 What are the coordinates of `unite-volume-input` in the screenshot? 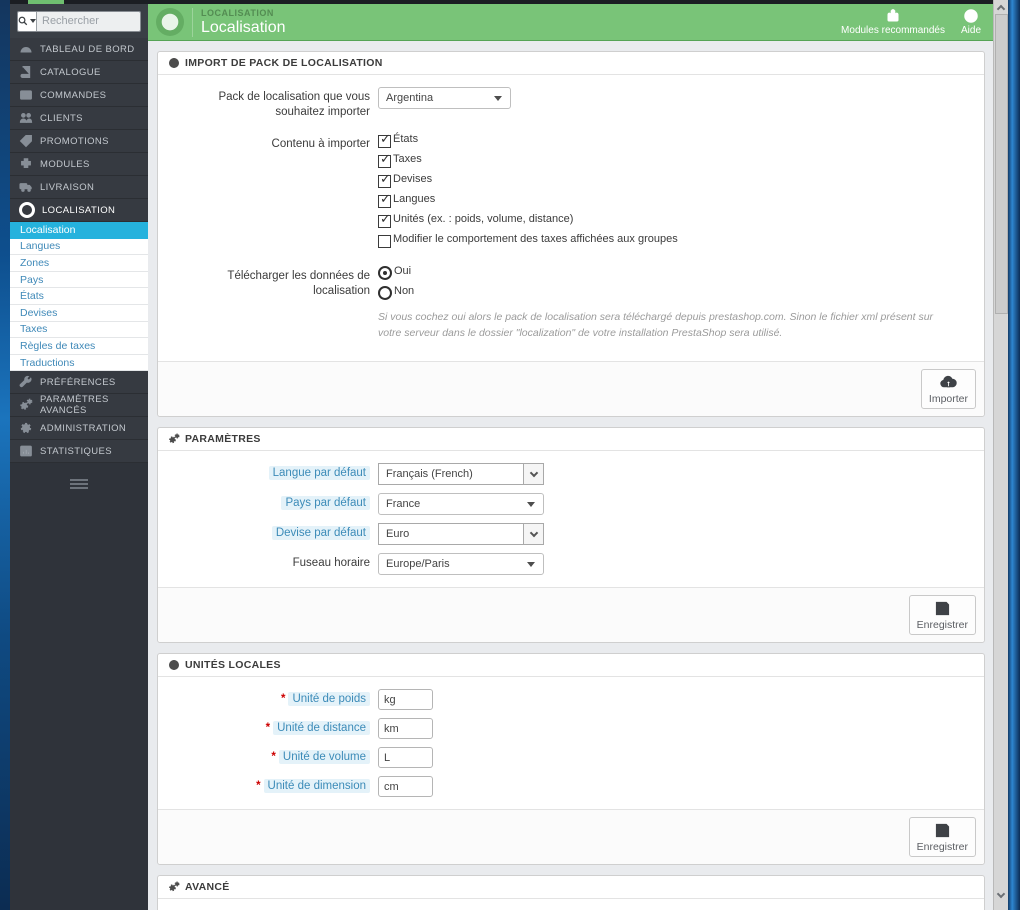 It's located at (405, 758).